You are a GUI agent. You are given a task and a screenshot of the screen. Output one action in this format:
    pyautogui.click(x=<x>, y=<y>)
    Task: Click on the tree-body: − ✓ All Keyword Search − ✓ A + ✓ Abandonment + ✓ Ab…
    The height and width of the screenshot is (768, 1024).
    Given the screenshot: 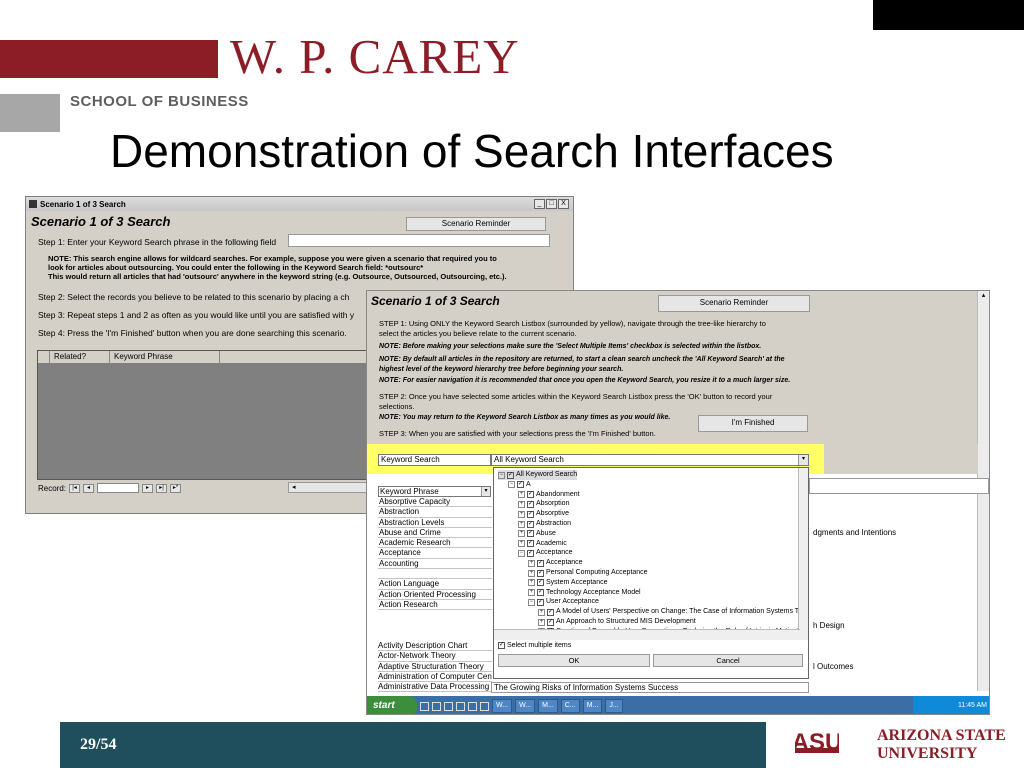 What is the action you would take?
    pyautogui.click(x=647, y=554)
    